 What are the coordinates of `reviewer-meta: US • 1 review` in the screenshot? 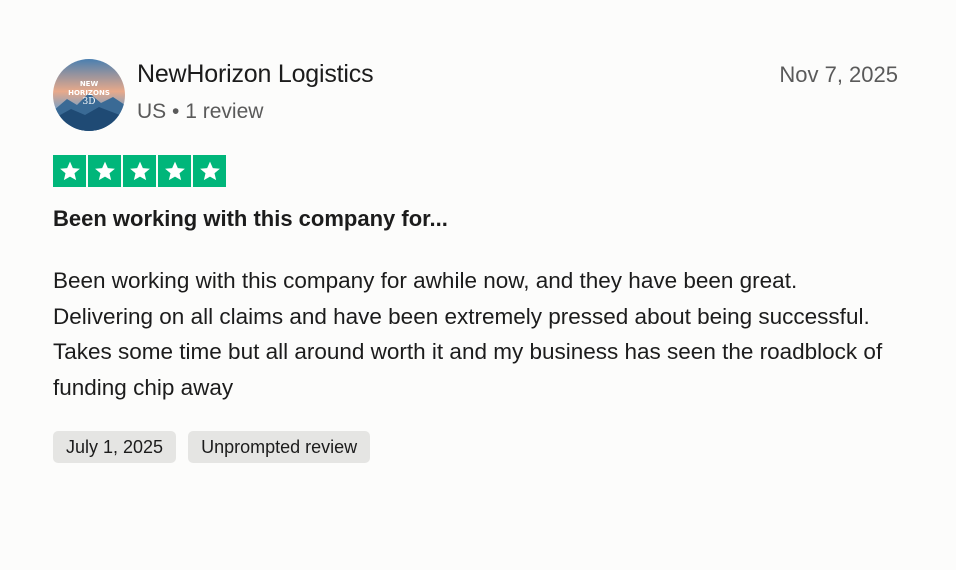 It's located at (200, 112).